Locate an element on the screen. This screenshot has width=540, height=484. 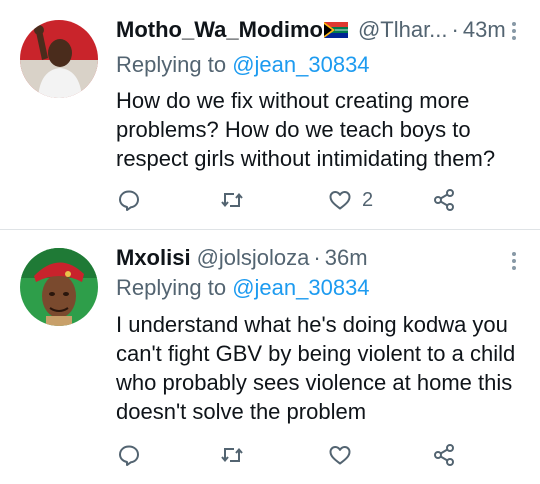
action-bar: 2 is located at coordinates (270, 200).